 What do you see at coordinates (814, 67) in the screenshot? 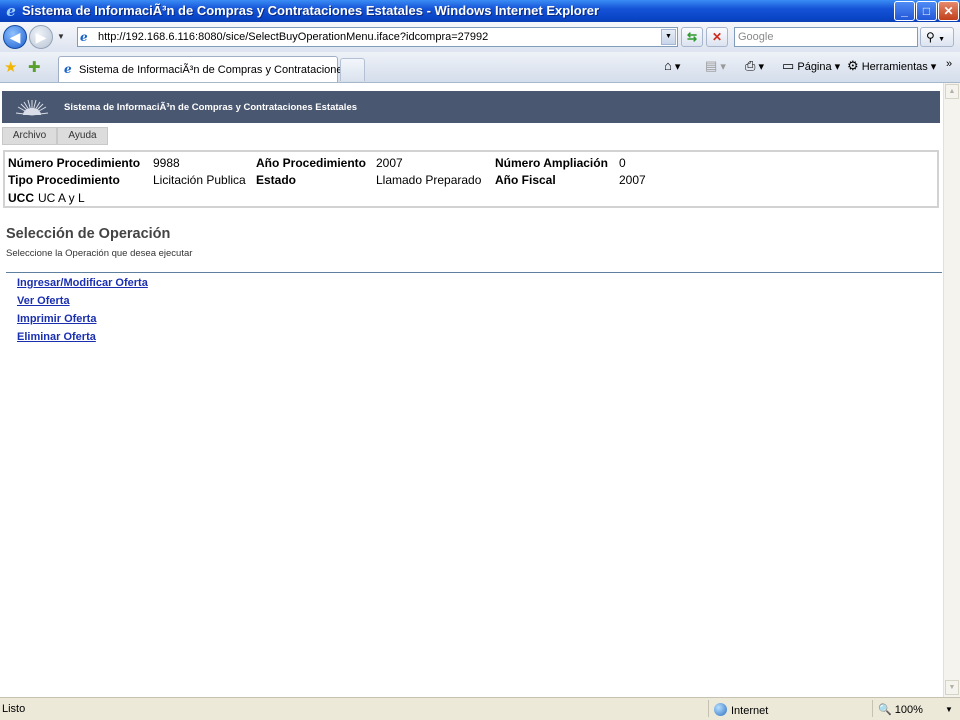
I see `page-menu-label: Página` at bounding box center [814, 67].